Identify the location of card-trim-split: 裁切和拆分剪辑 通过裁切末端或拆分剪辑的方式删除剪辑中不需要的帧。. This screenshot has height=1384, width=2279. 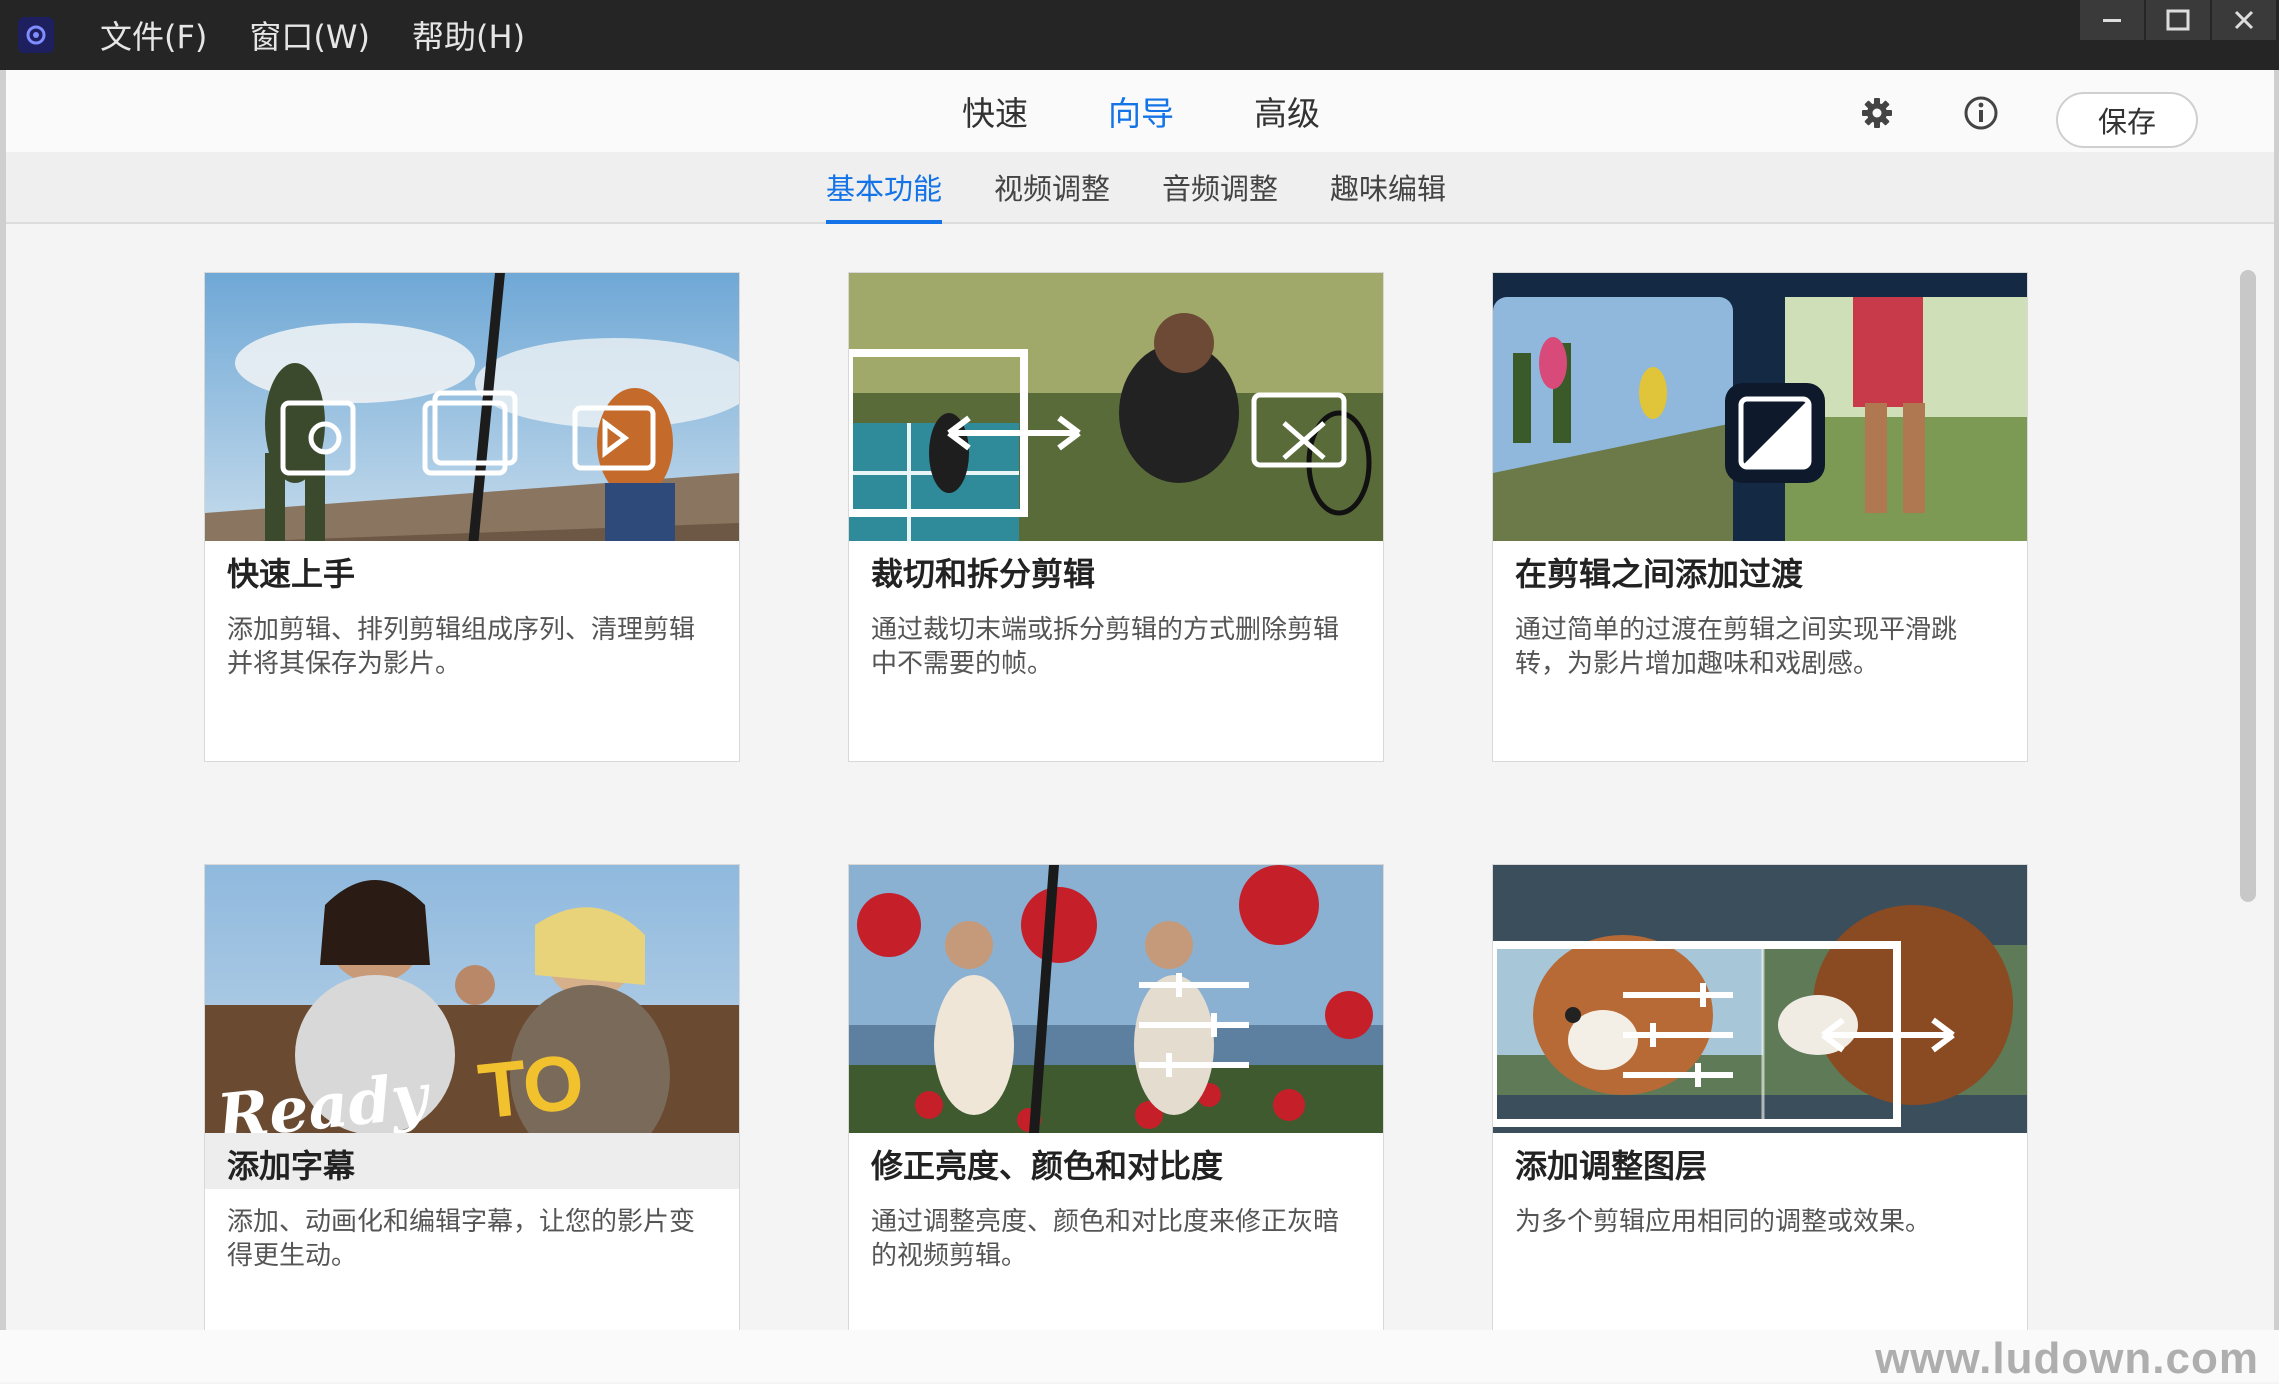
(1116, 517).